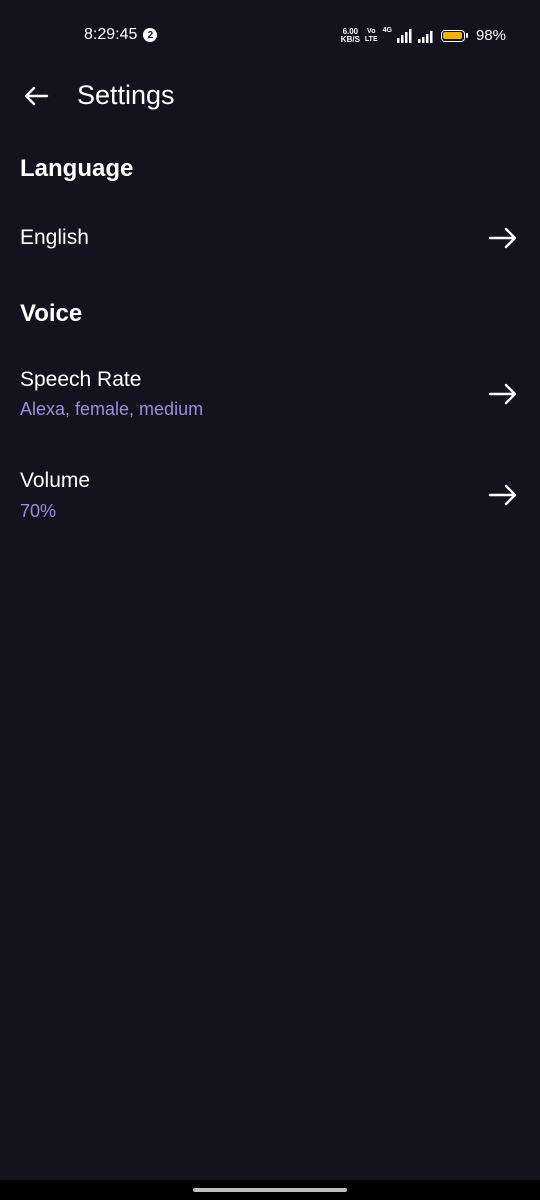  I want to click on status-bar: 8:29:45 2 6.00 KB/S Vo LTE 4G 98%, so click(270, 35).